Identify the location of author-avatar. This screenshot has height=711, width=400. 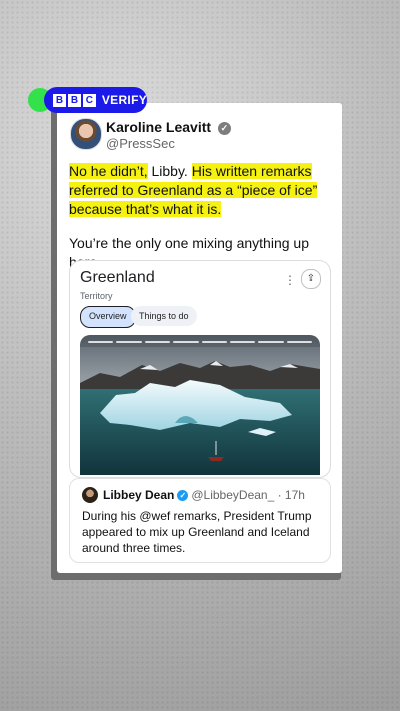
(86, 134).